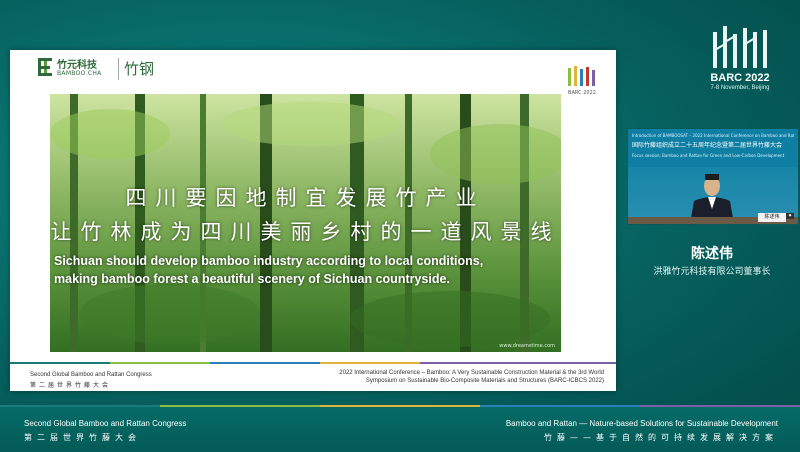 The width and height of the screenshot is (800, 452). Describe the element at coordinates (582, 93) in the screenshot. I see `barc-mini-label: BARC 2022` at that location.